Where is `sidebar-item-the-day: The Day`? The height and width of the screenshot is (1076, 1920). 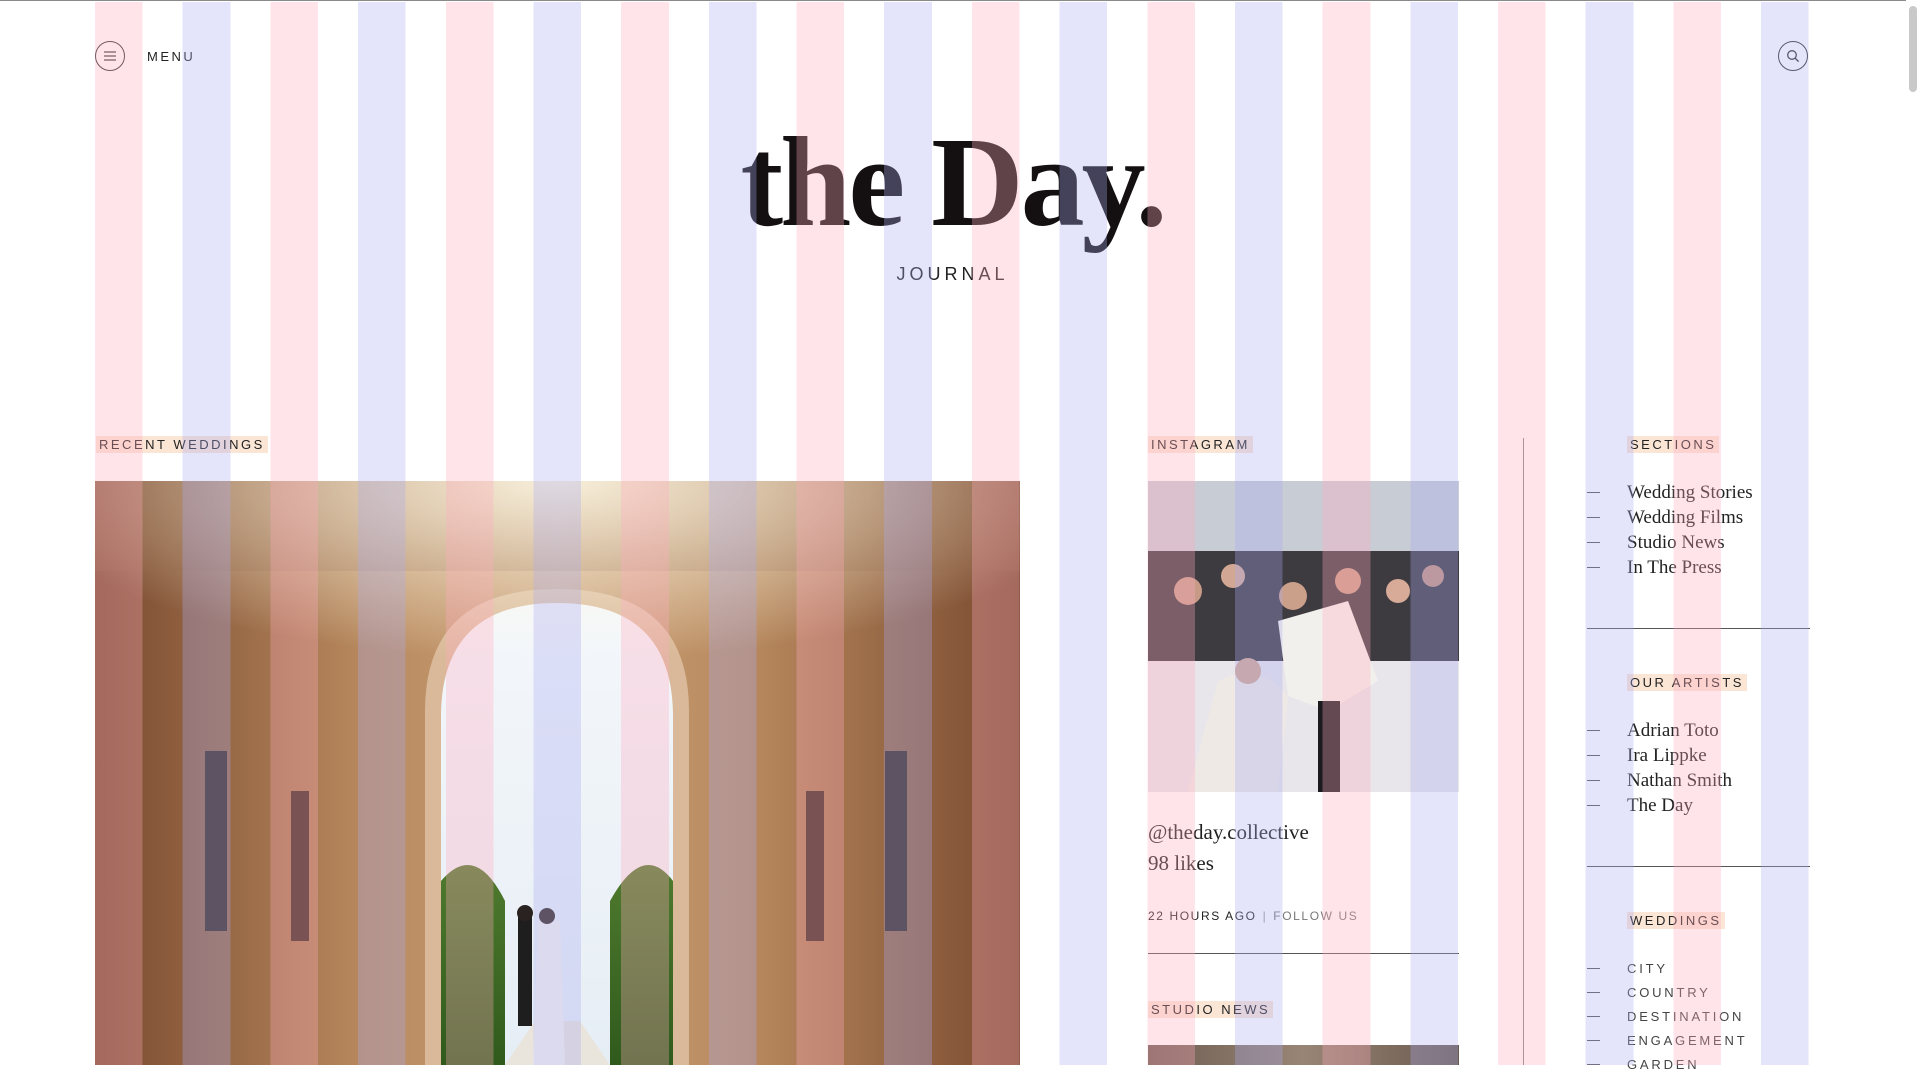
sidebar-item-the-day: The Day is located at coordinates (1659, 805).